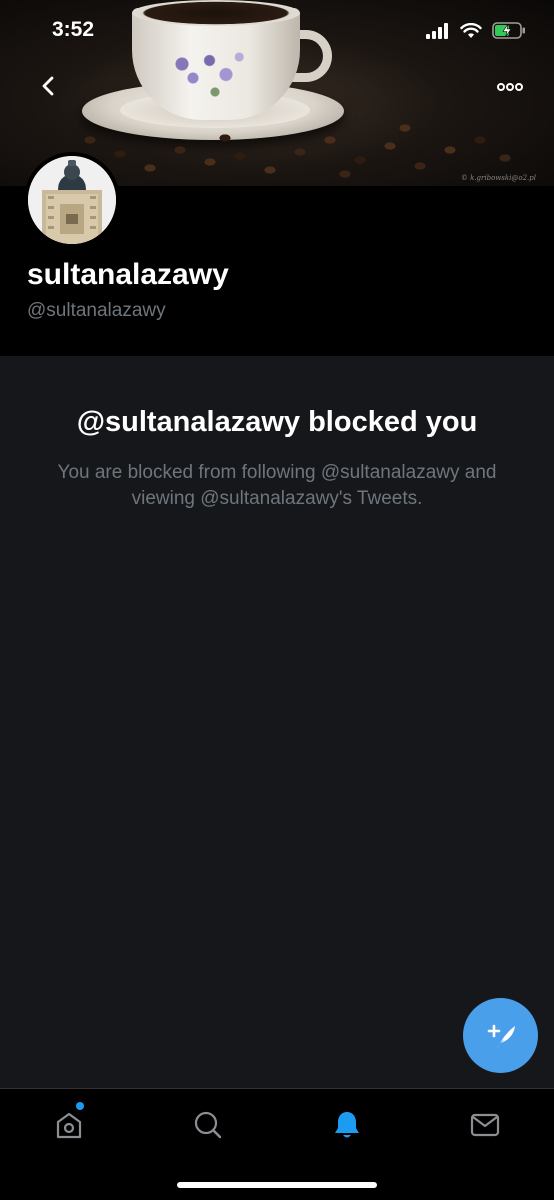 This screenshot has width=554, height=1200. I want to click on bell-icon, so click(347, 1125).